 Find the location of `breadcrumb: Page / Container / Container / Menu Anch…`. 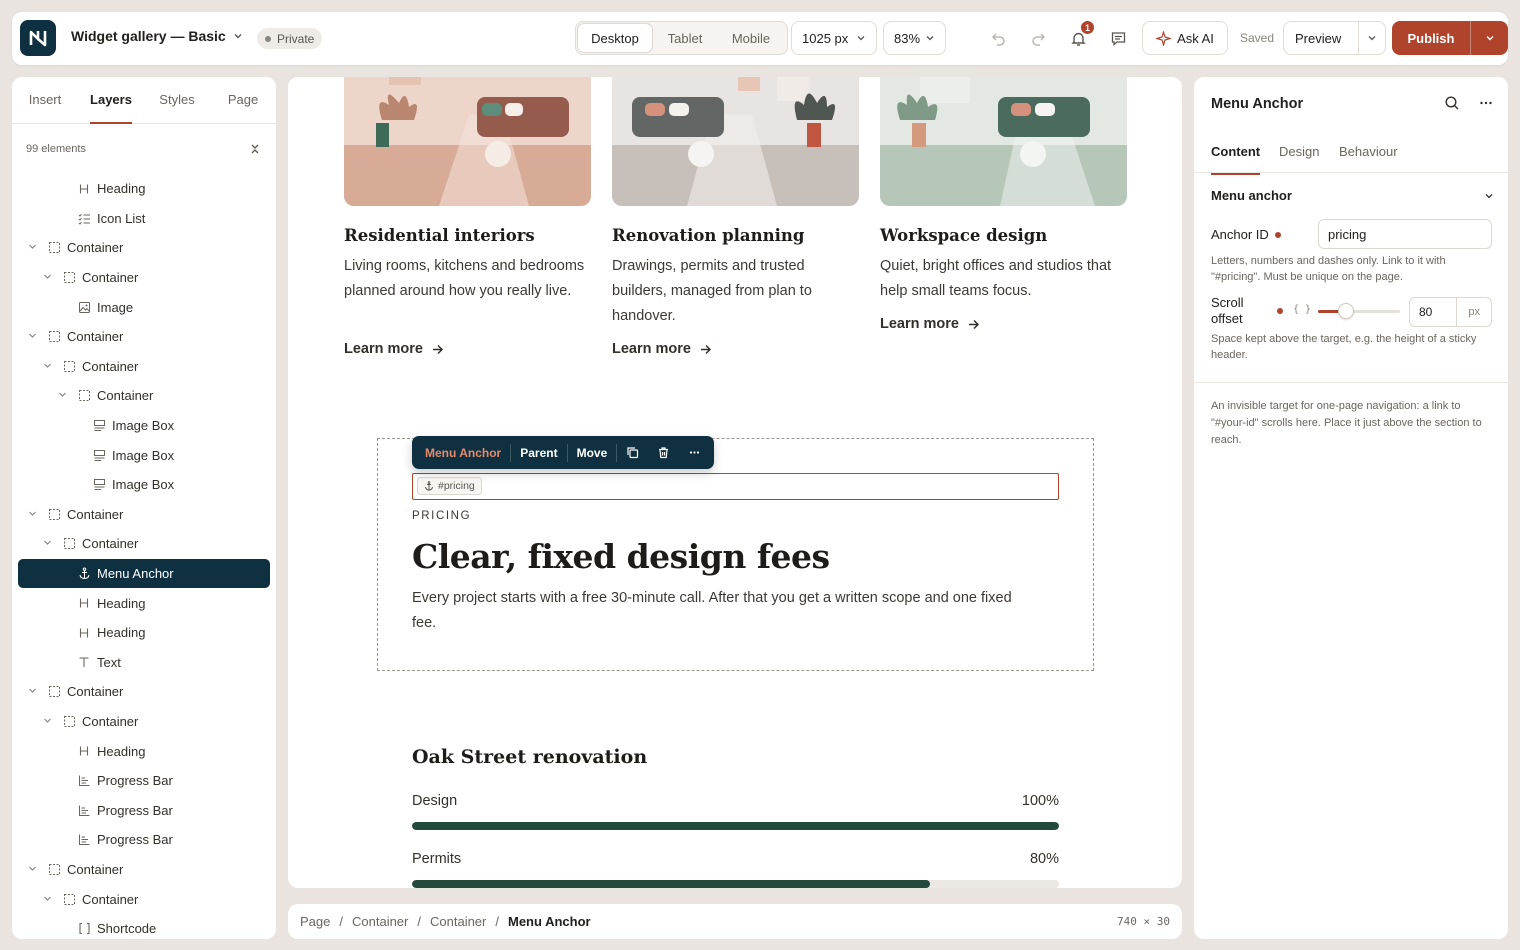

breadcrumb: Page / Container / Container / Menu Anch… is located at coordinates (735, 921).